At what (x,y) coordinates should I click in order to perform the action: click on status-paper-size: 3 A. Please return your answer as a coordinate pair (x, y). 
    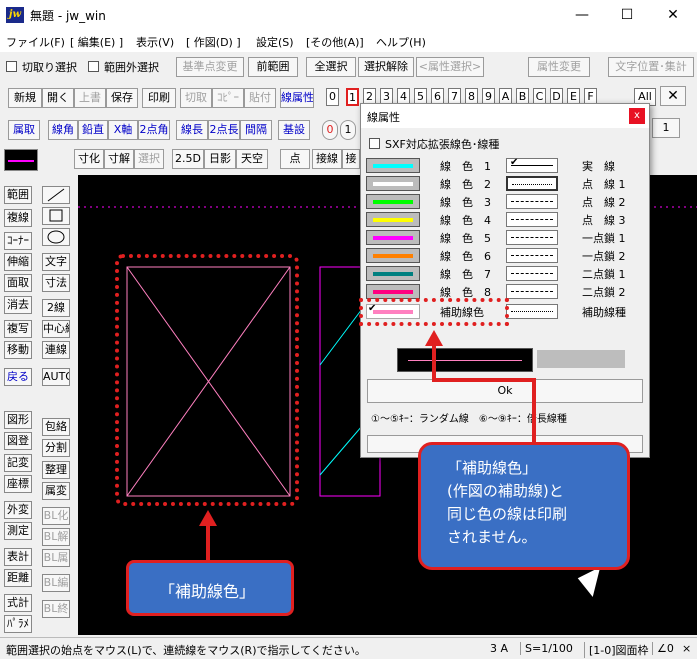
    Looking at the image, I should click on (499, 648).